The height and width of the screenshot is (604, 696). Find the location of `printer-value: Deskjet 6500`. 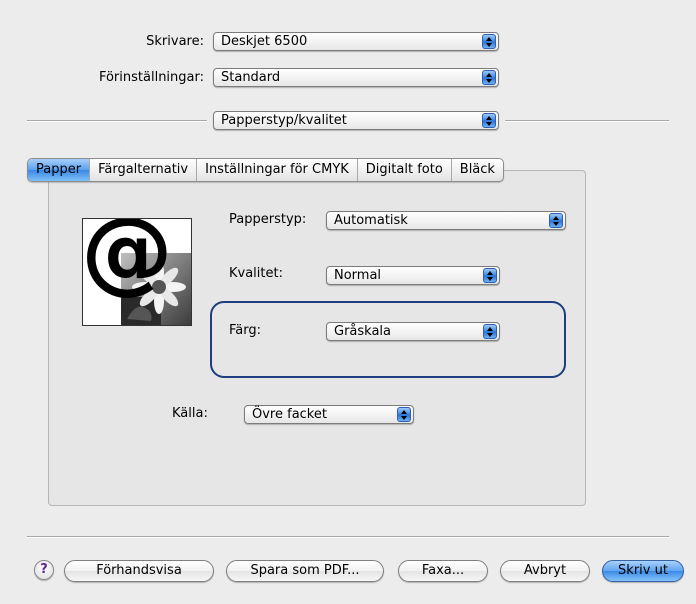

printer-value: Deskjet 6500 is located at coordinates (264, 41).